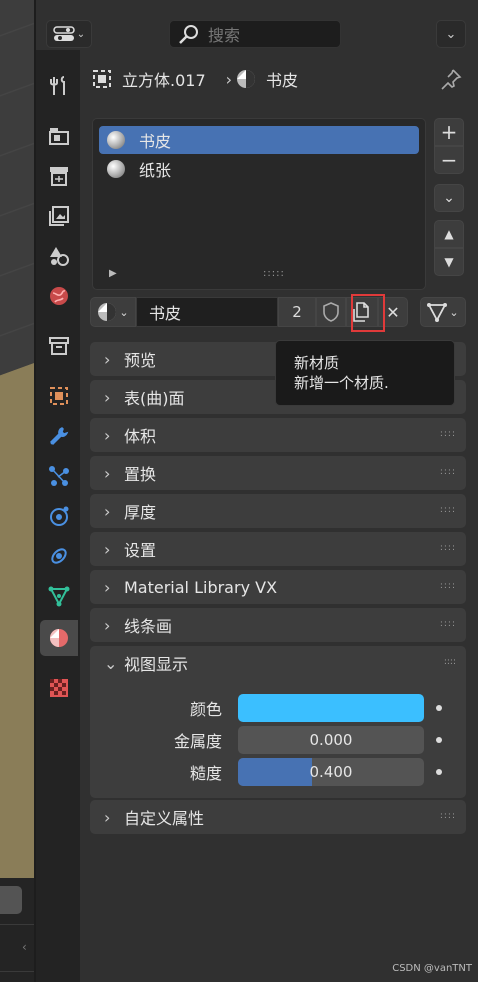 The image size is (478, 982). I want to click on constraints-icon, so click(59, 556).